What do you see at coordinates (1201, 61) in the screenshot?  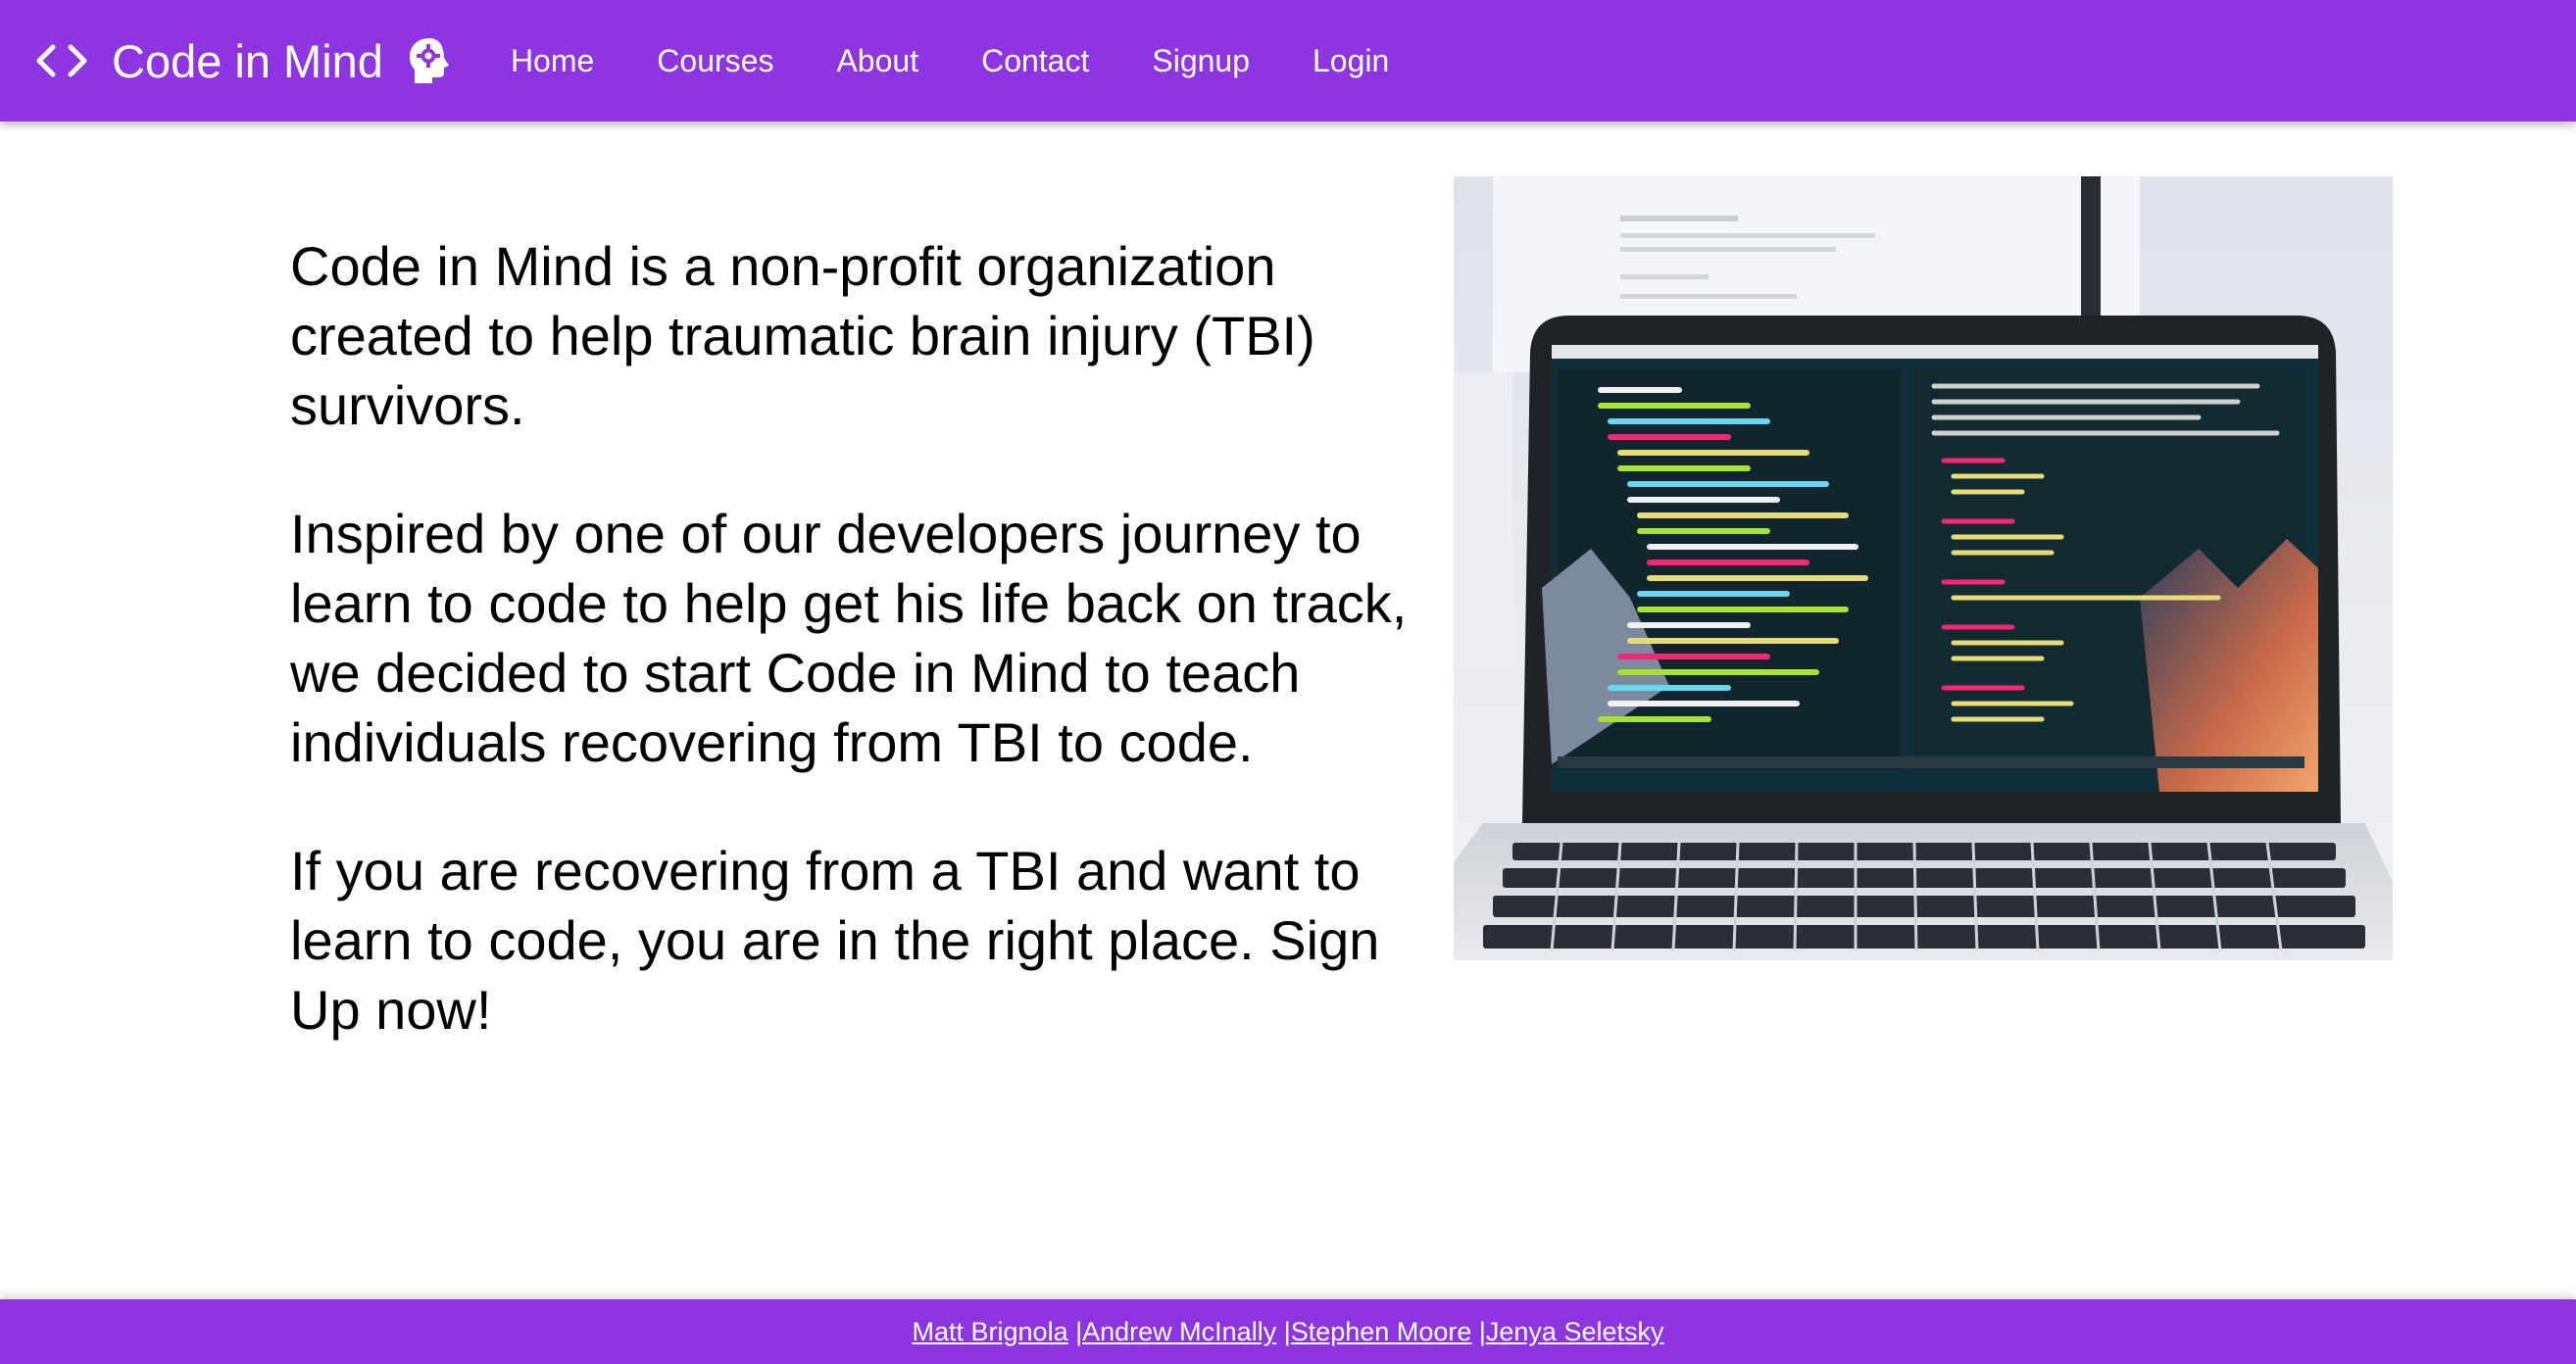 I see `nav-signup-link: Signup` at bounding box center [1201, 61].